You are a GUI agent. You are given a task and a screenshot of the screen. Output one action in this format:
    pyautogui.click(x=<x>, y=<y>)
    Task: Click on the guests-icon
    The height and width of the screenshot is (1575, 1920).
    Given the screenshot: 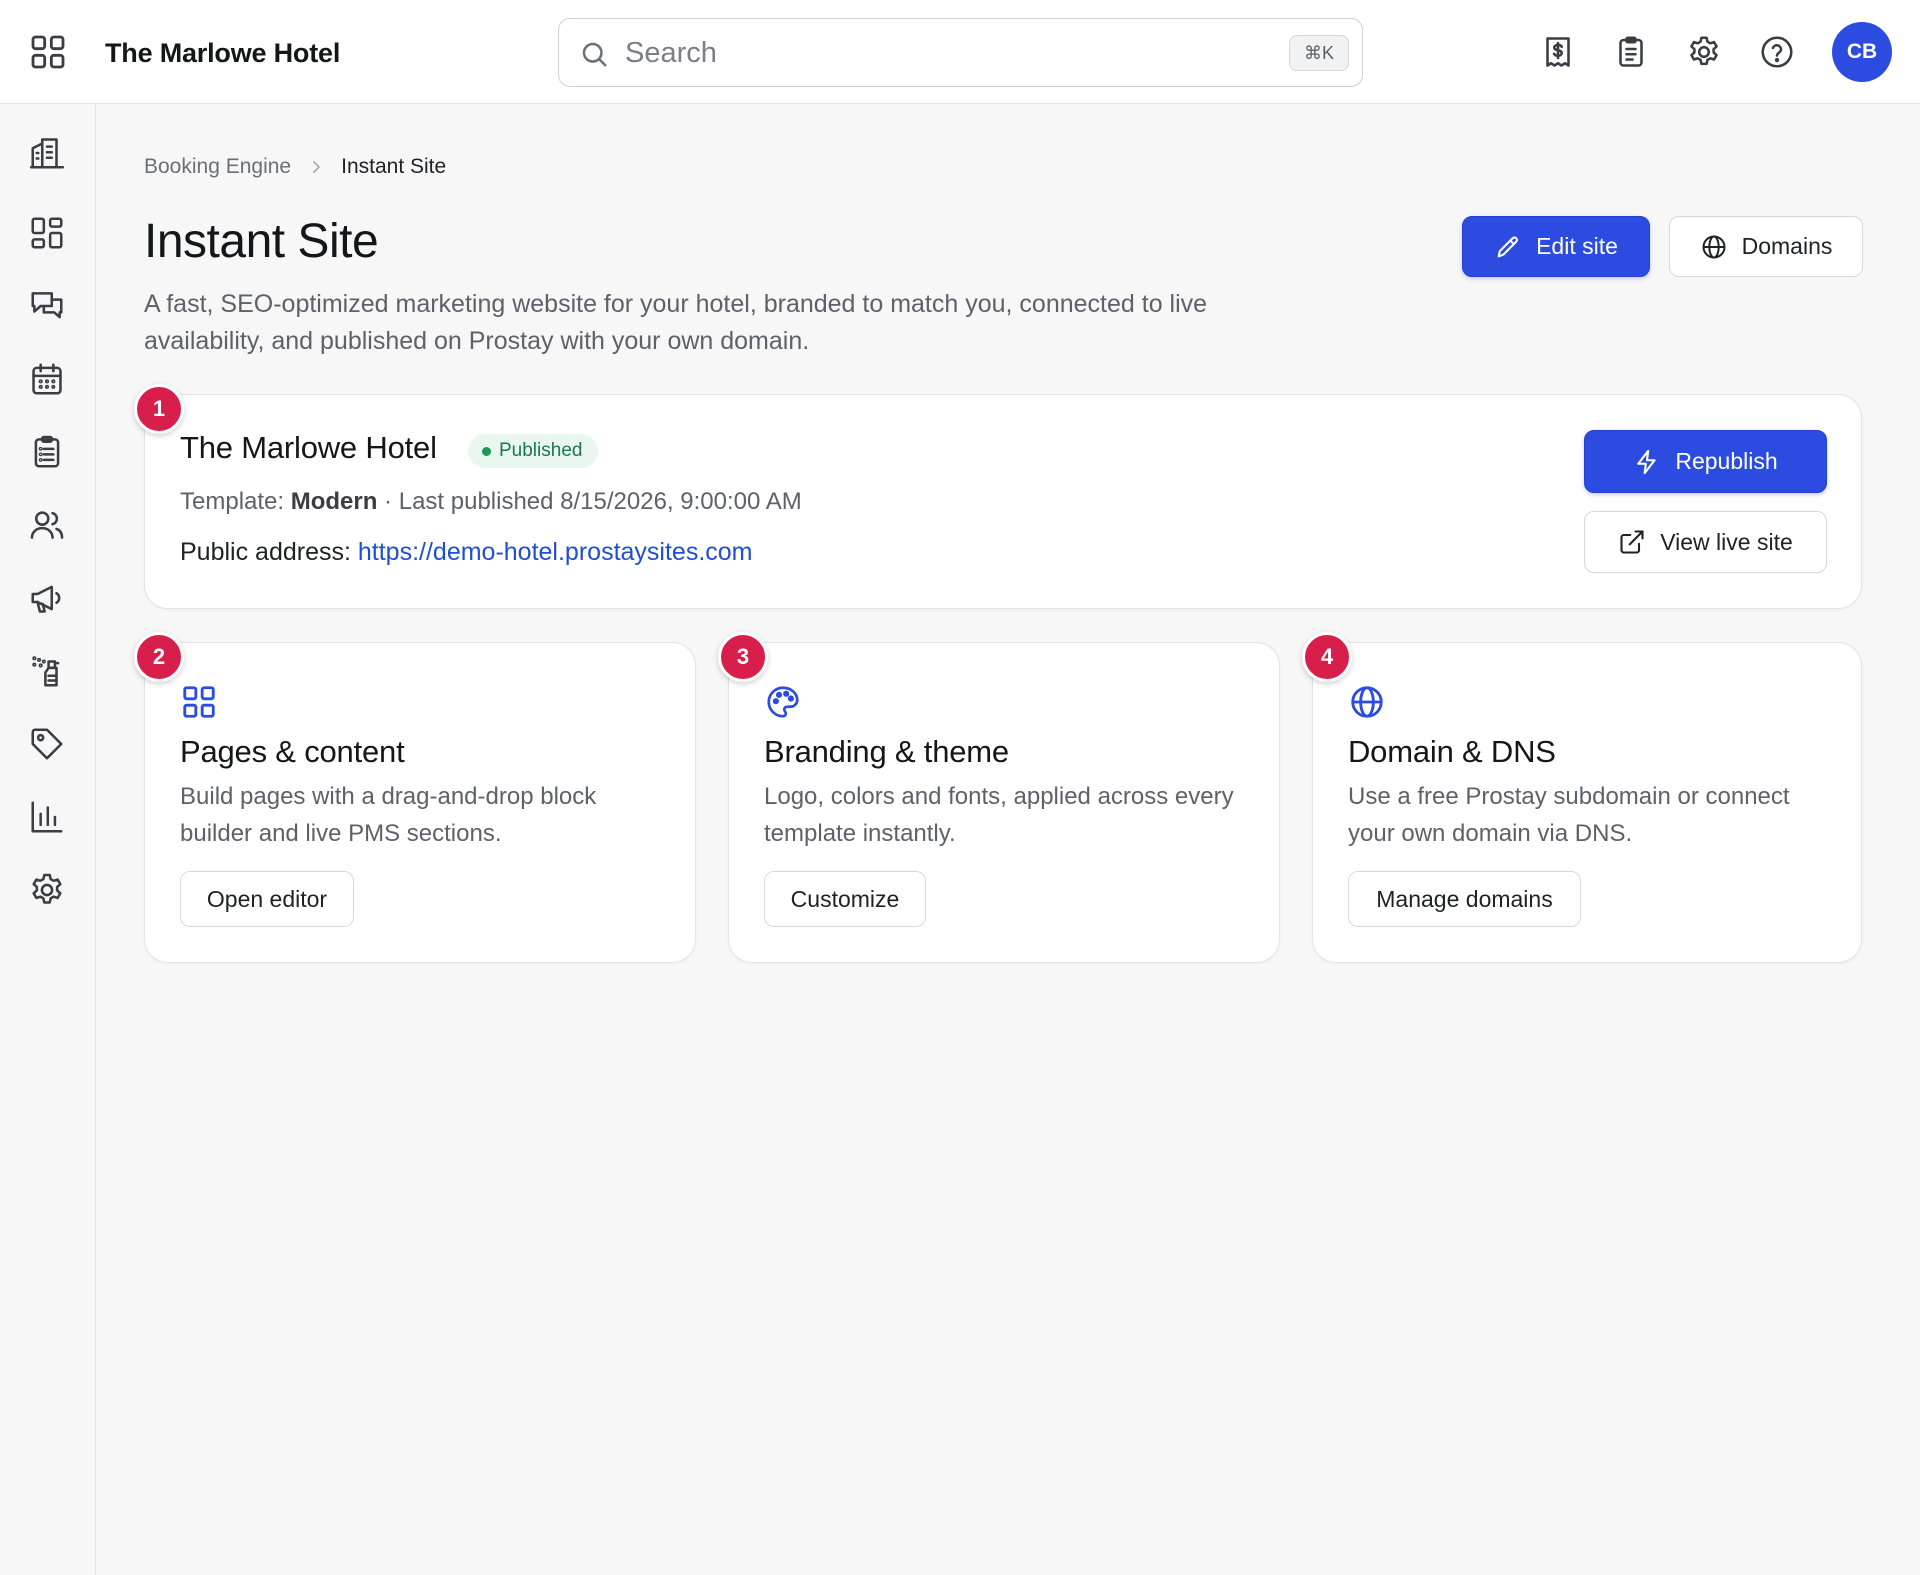 What is the action you would take?
    pyautogui.click(x=47, y=525)
    